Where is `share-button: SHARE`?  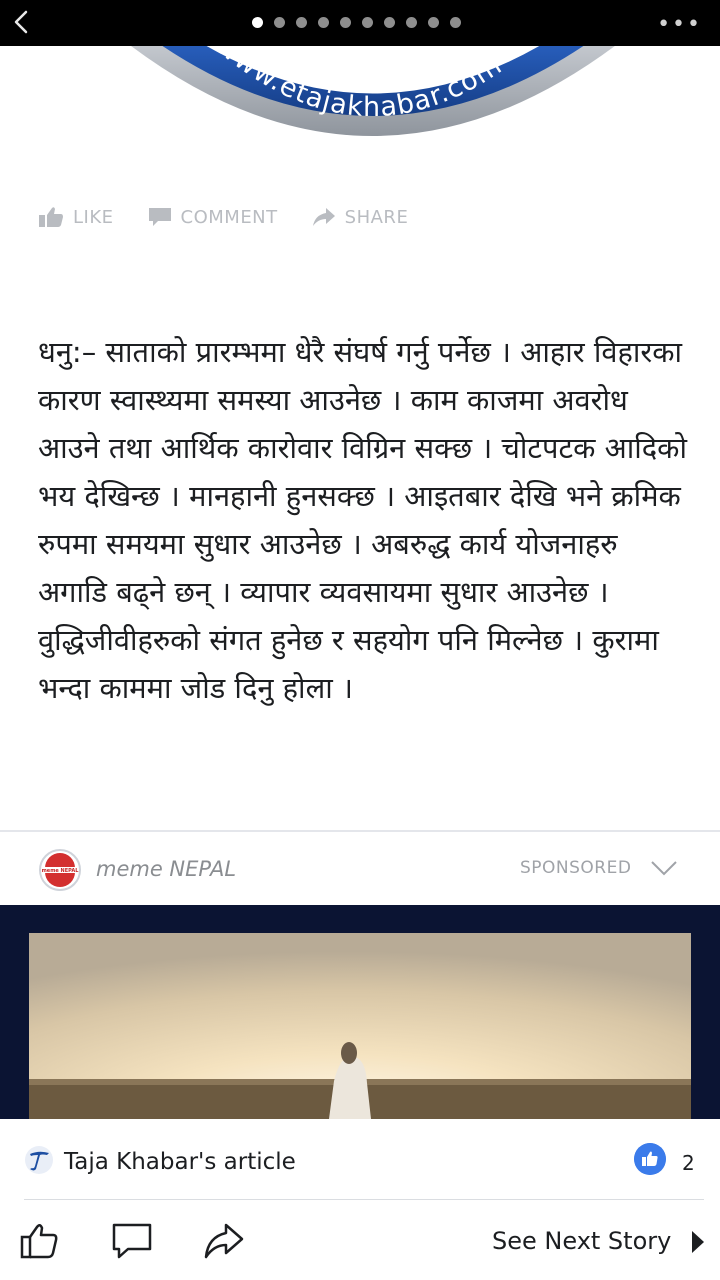
share-button: SHARE is located at coordinates (360, 217).